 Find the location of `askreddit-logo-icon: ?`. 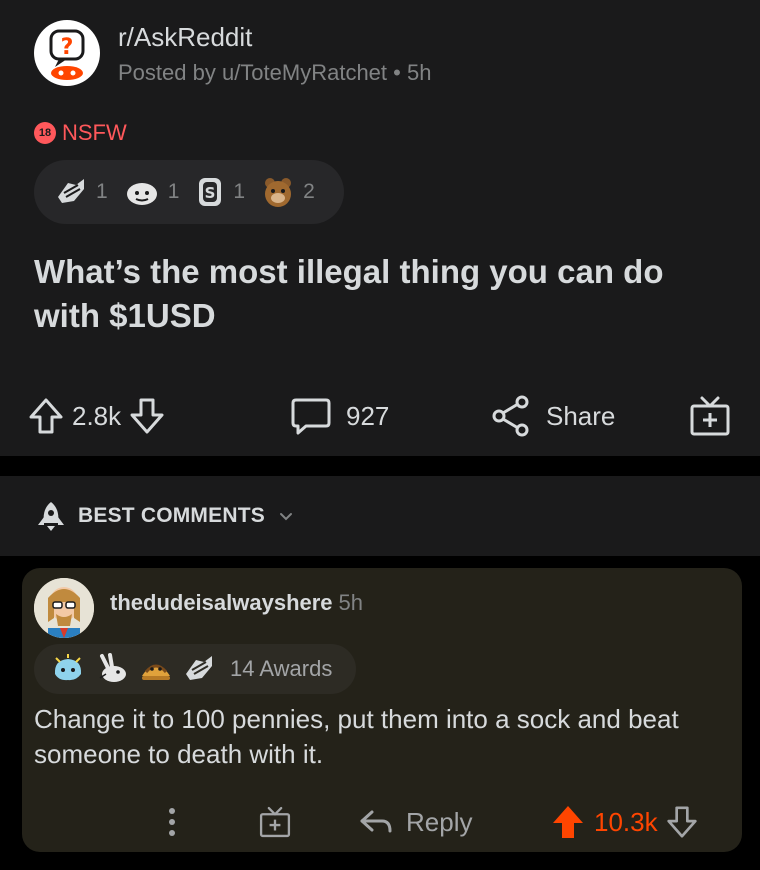

askreddit-logo-icon: ? is located at coordinates (67, 54).